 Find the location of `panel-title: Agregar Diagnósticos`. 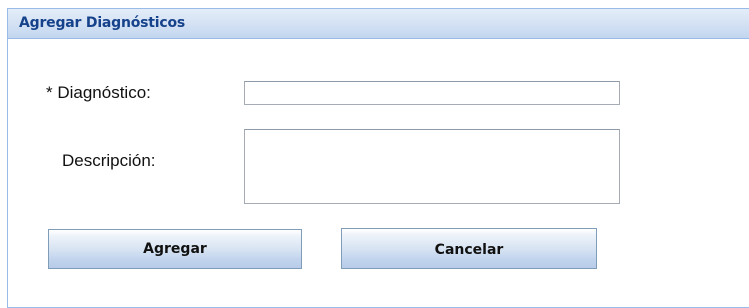

panel-title: Agregar Diagnósticos is located at coordinates (378, 24).